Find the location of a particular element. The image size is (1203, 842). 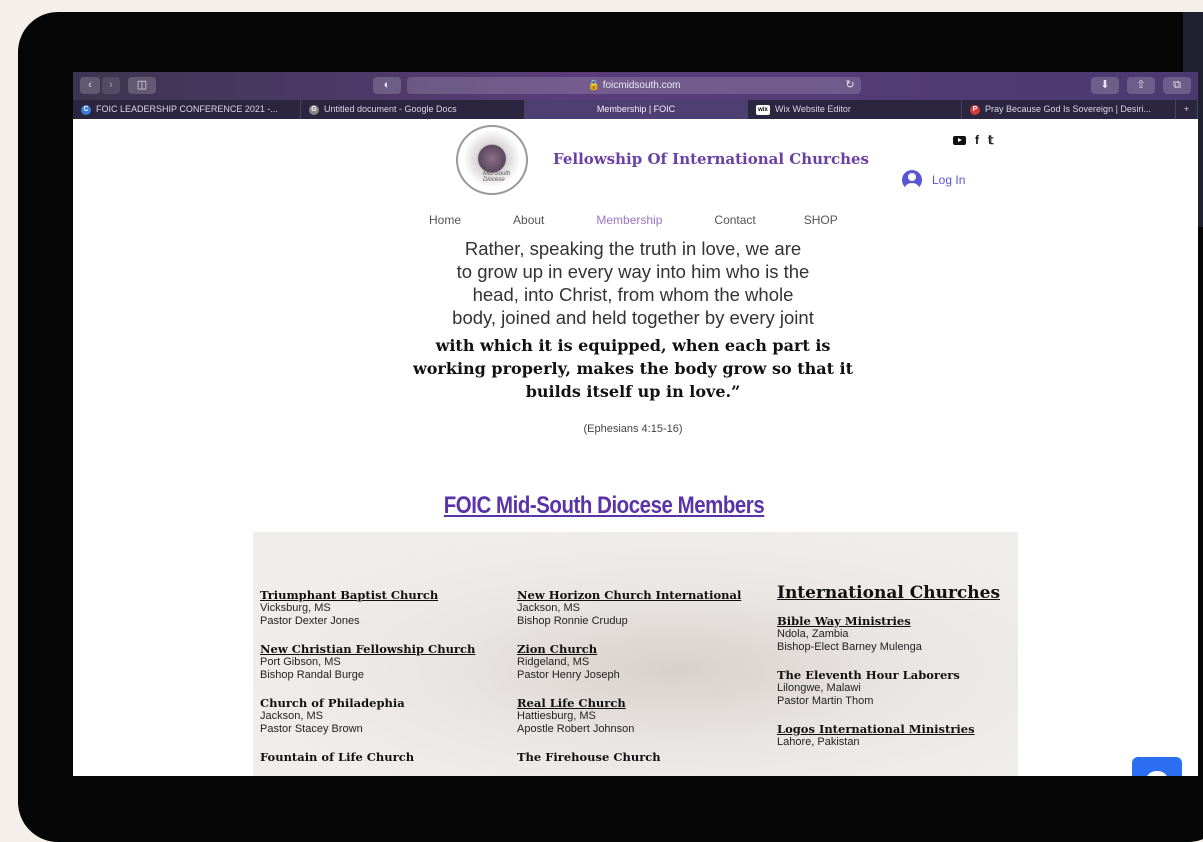

chat-button is located at coordinates (1157, 766).